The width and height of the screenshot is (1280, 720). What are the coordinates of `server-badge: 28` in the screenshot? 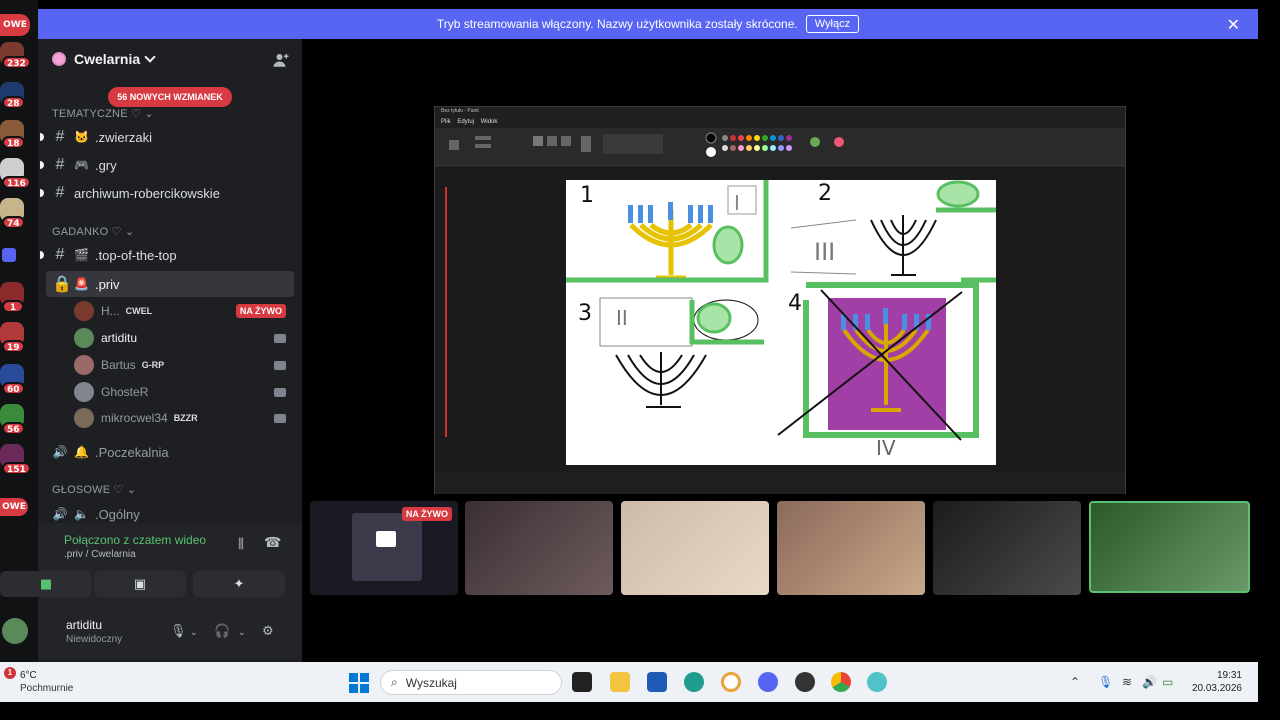 It's located at (13, 102).